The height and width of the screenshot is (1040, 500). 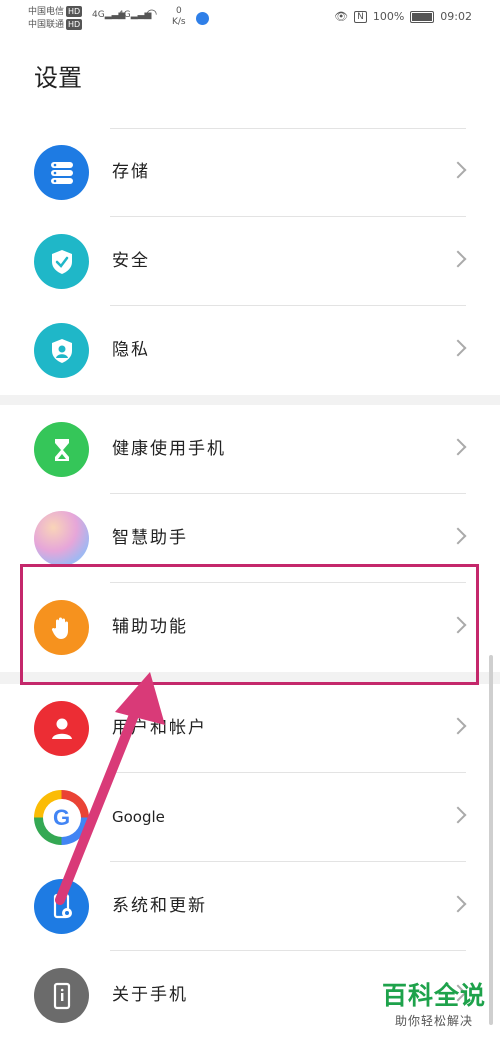 What do you see at coordinates (250, 172) in the screenshot?
I see `settings-item-storage: 存储` at bounding box center [250, 172].